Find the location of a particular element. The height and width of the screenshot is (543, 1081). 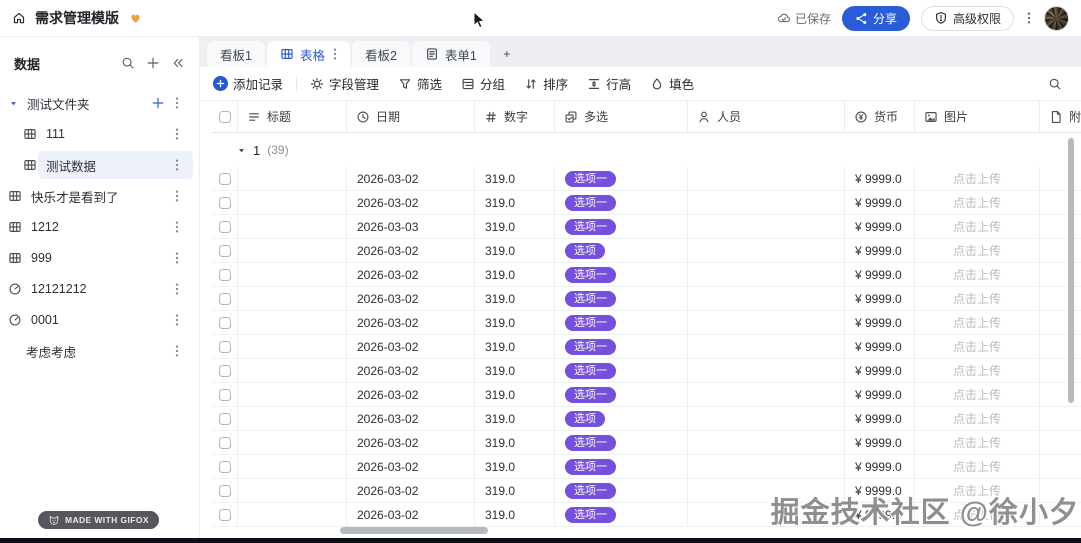

sidebar-item-测试文件夹: 测试文件夹 is located at coordinates (99, 103).